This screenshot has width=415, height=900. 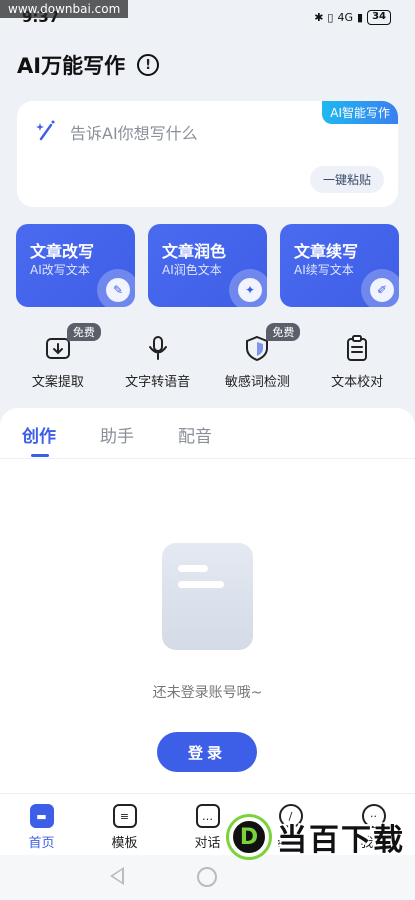 What do you see at coordinates (346, 179) in the screenshot?
I see `paste-button: 一键粘贴` at bounding box center [346, 179].